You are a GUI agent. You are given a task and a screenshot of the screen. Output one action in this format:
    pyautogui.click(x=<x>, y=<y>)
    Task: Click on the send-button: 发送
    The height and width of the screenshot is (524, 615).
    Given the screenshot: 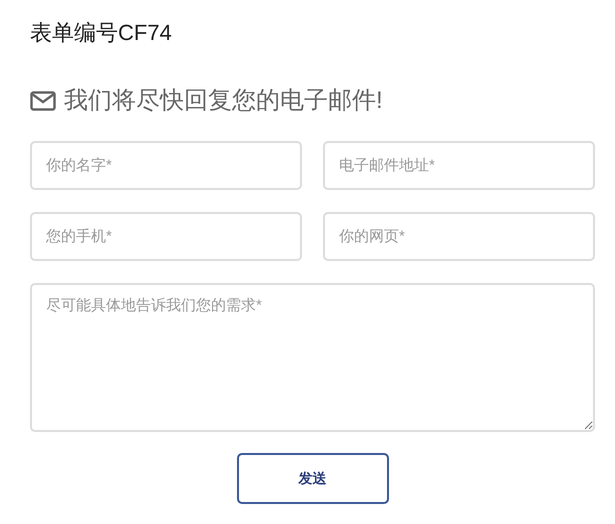 What is the action you would take?
    pyautogui.click(x=312, y=478)
    